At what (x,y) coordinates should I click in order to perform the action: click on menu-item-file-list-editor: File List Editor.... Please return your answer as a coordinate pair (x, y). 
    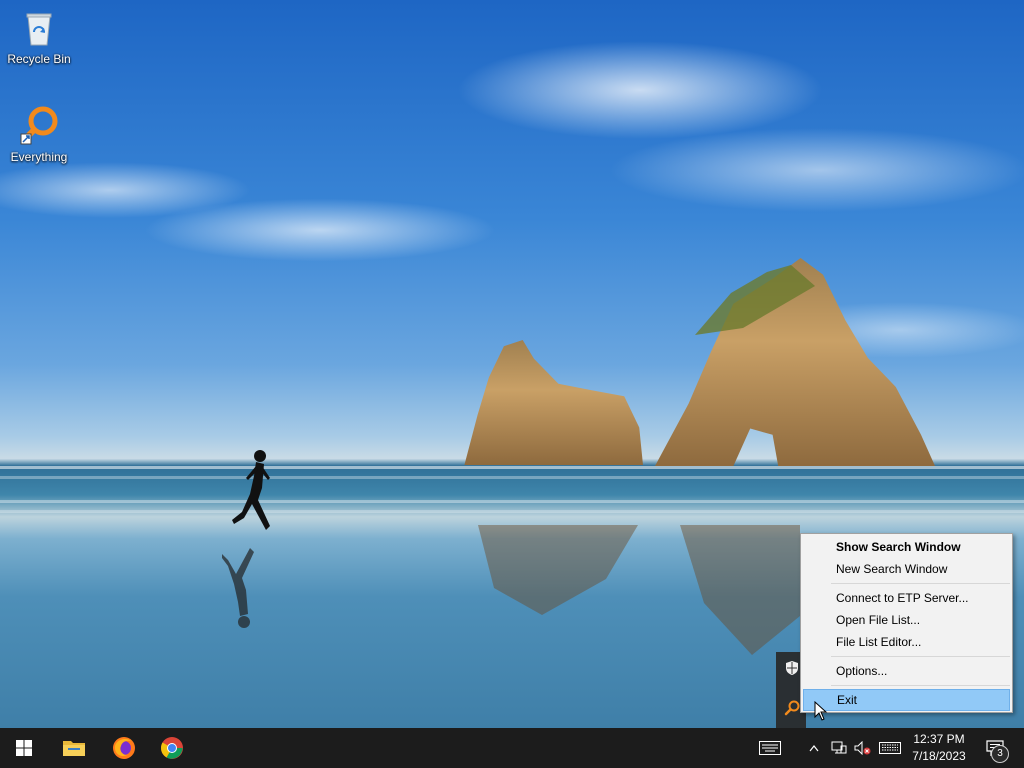
    Looking at the image, I should click on (906, 642).